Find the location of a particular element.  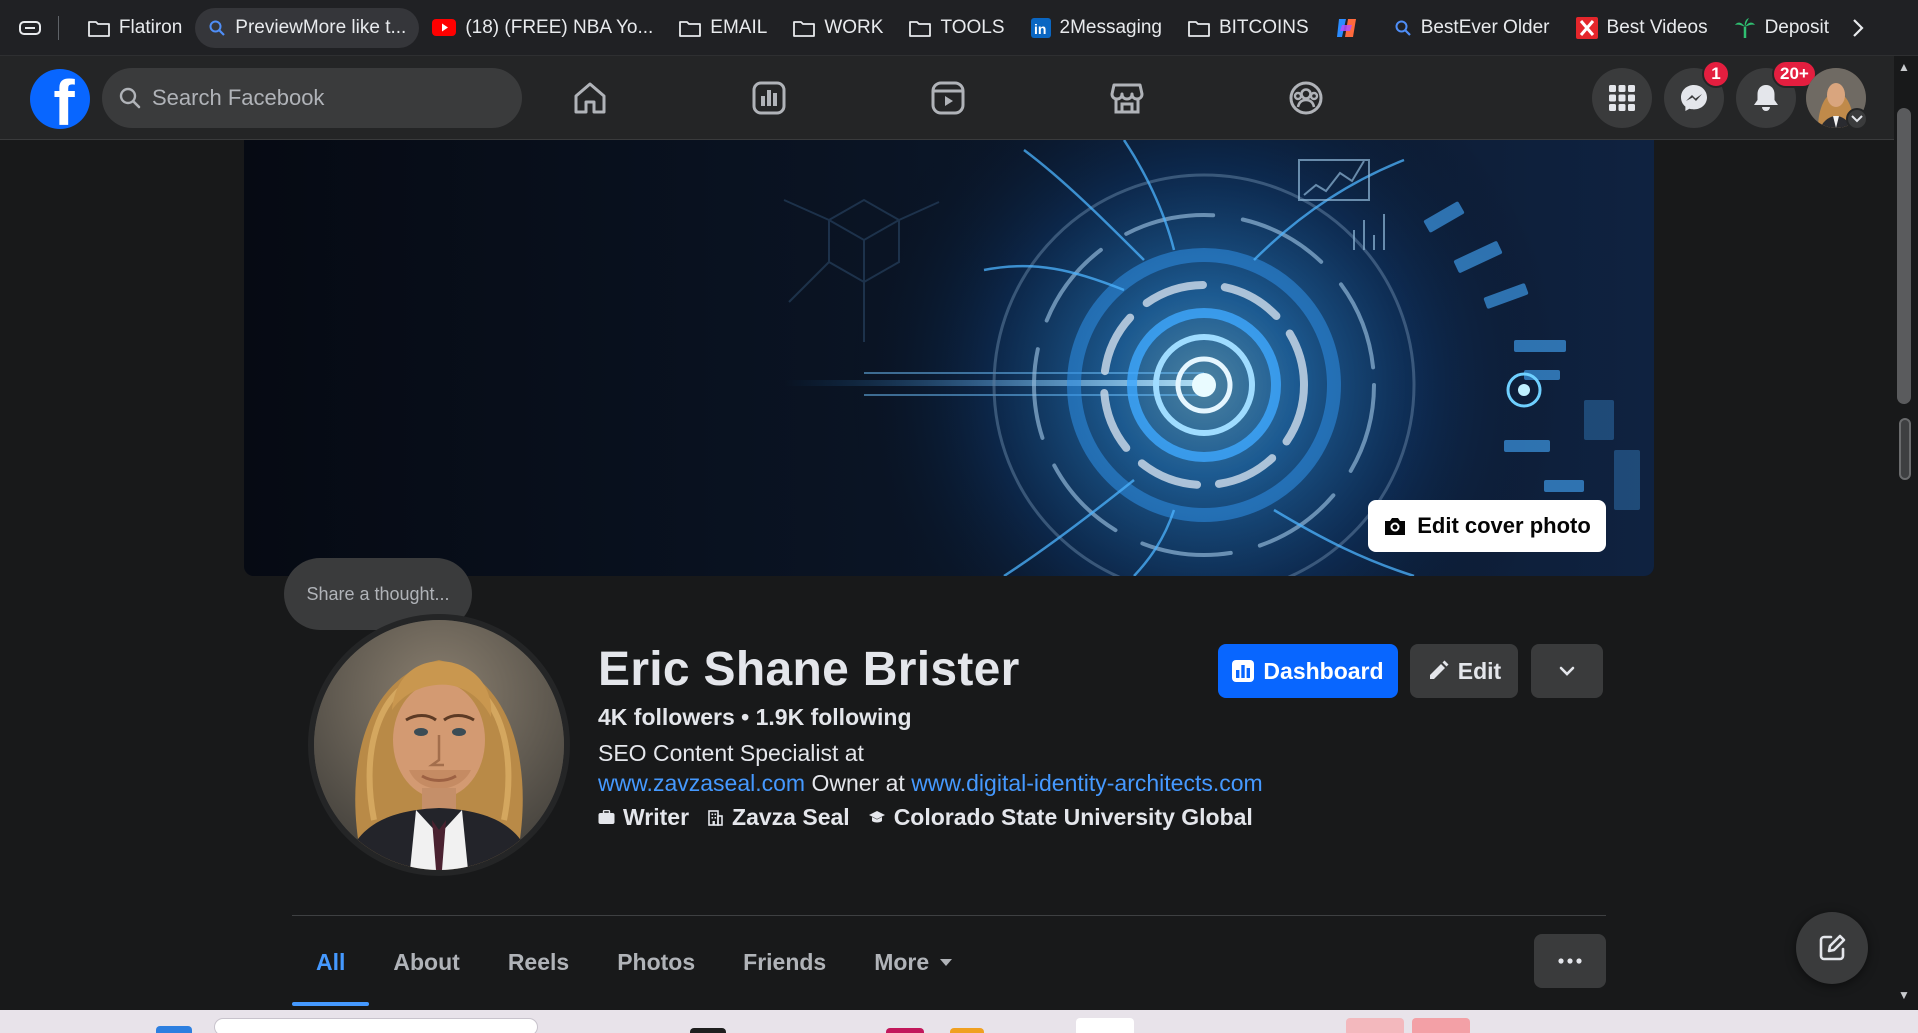

bookmark-2messaging: in 2Messaging is located at coordinates (1096, 28).